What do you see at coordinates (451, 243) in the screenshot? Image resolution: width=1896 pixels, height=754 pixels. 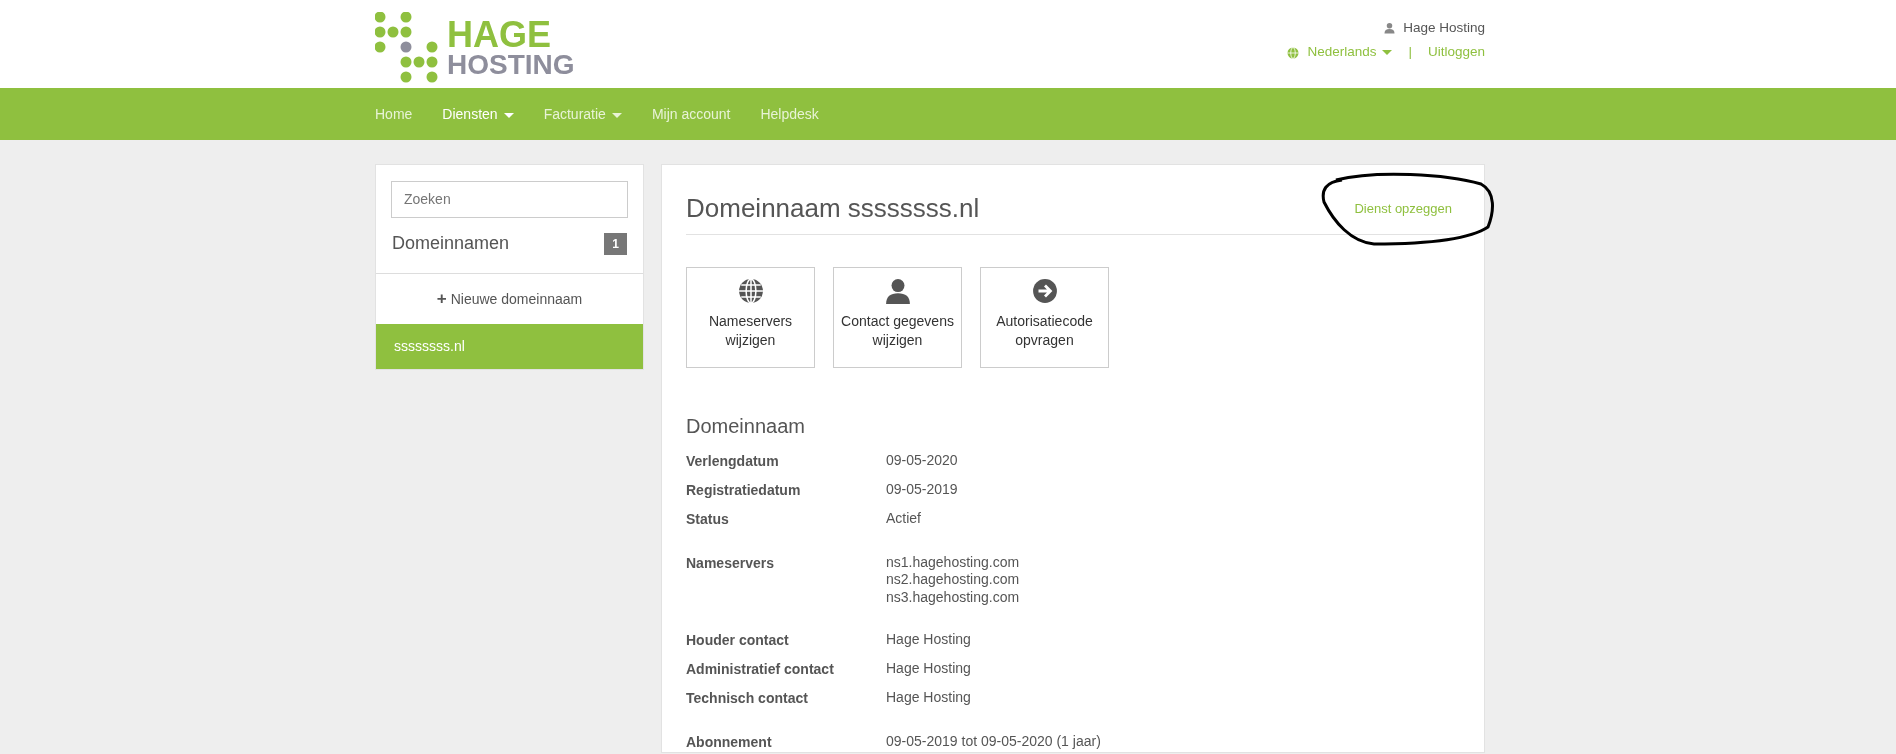 I see `sidebar-title: Domeinnamen` at bounding box center [451, 243].